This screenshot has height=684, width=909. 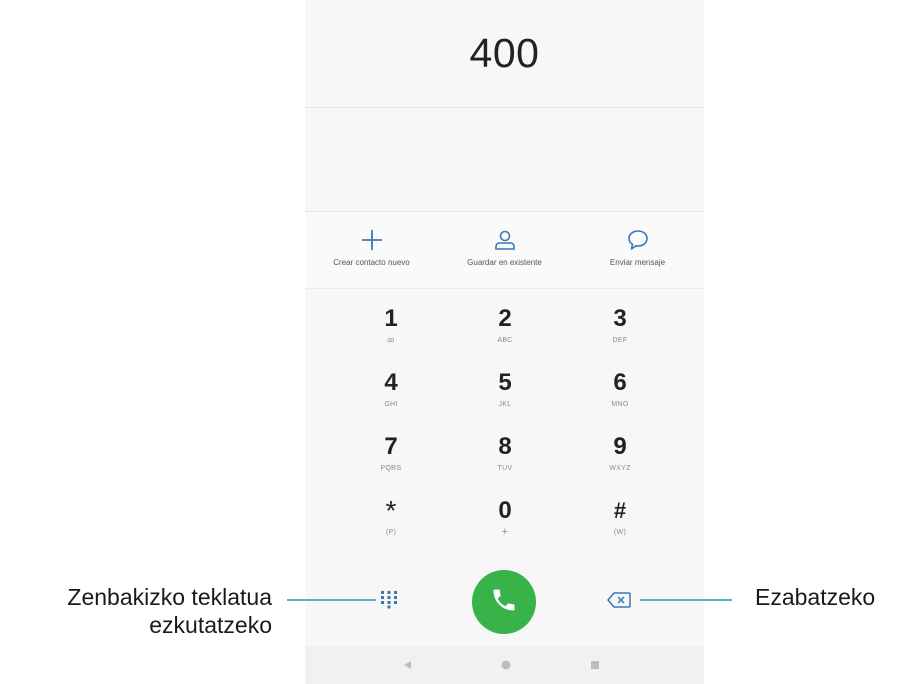 What do you see at coordinates (371, 262) in the screenshot?
I see `create-contact-label: Crear contacto nuevo` at bounding box center [371, 262].